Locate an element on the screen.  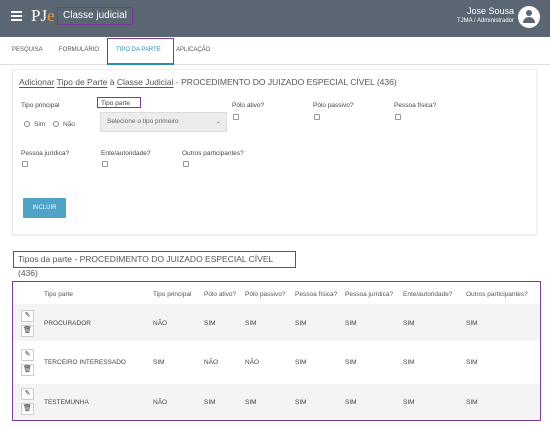
polo-ativo-label: Pólo ativo? is located at coordinates (248, 105).